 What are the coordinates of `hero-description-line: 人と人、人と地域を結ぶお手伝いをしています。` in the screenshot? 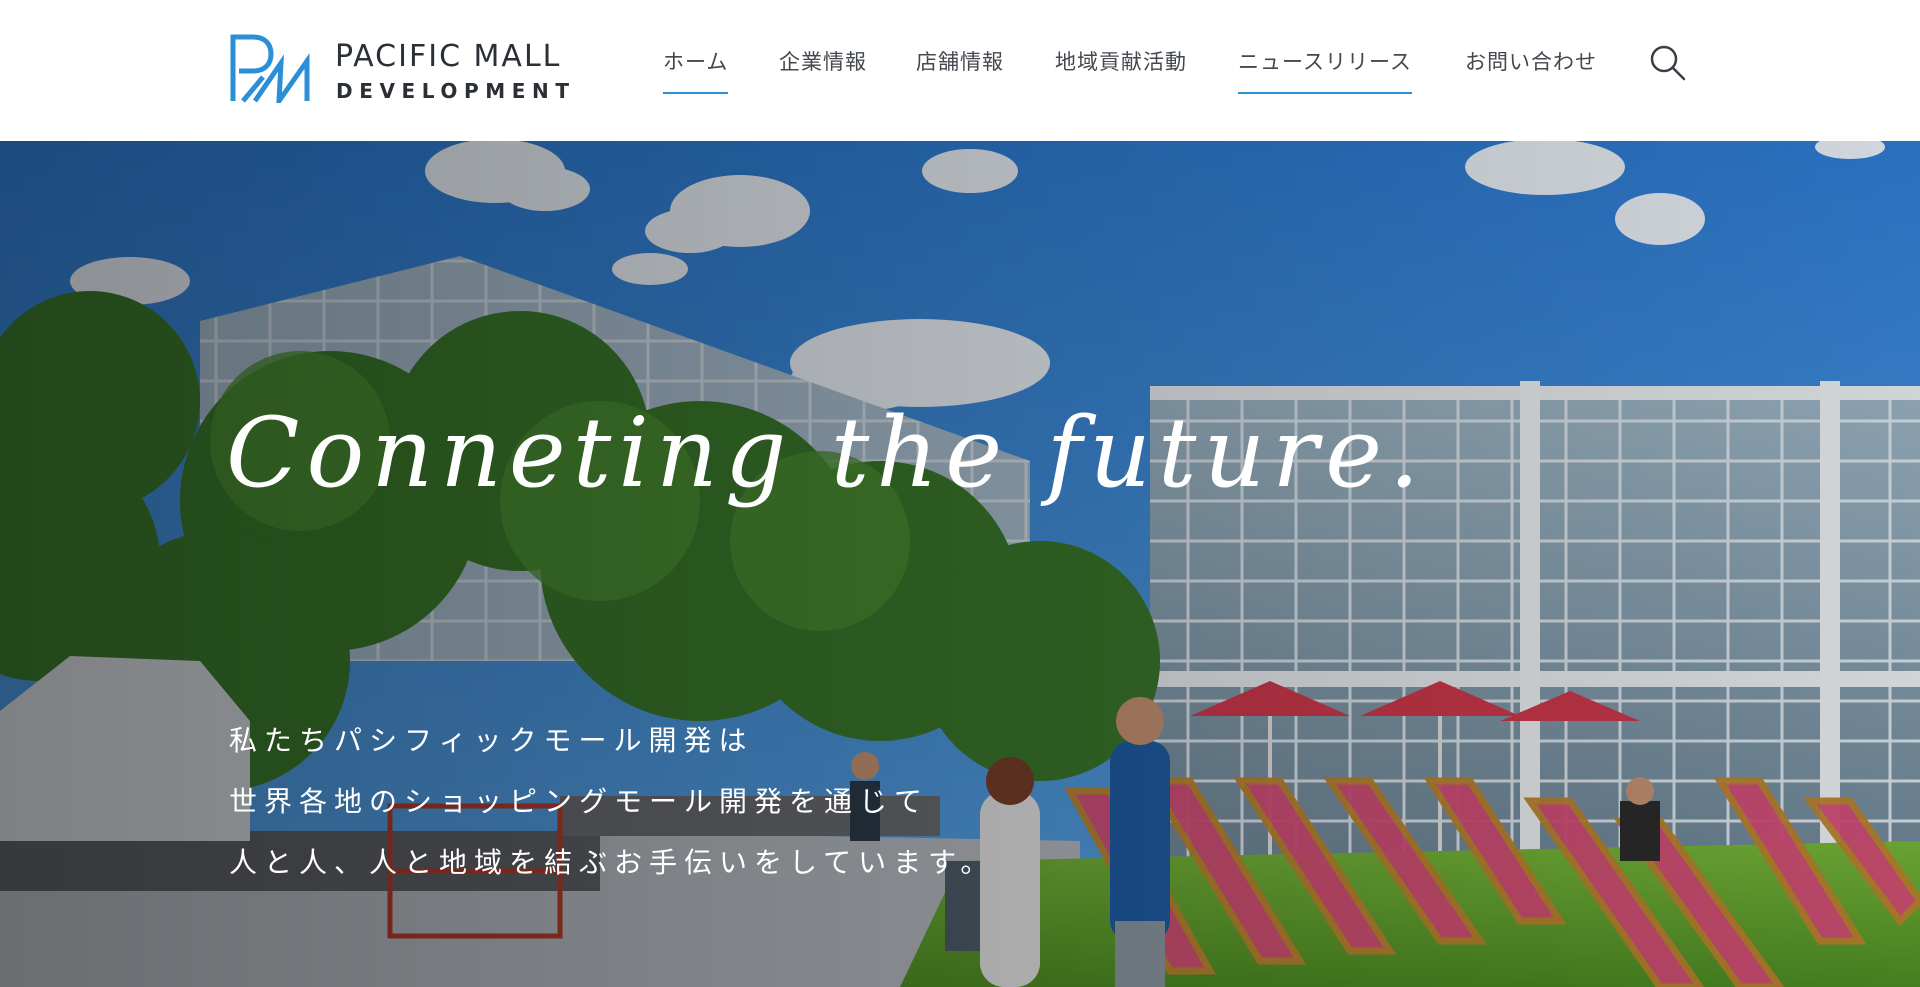 It's located at (612, 862).